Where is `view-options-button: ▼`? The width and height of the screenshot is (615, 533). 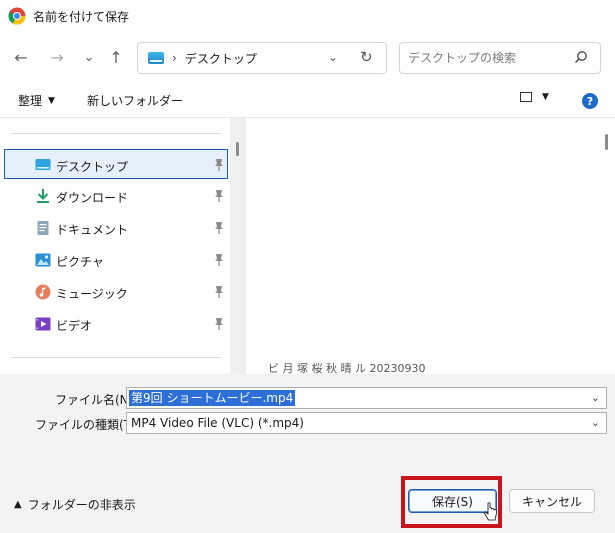 view-options-button: ▼ is located at coordinates (534, 97).